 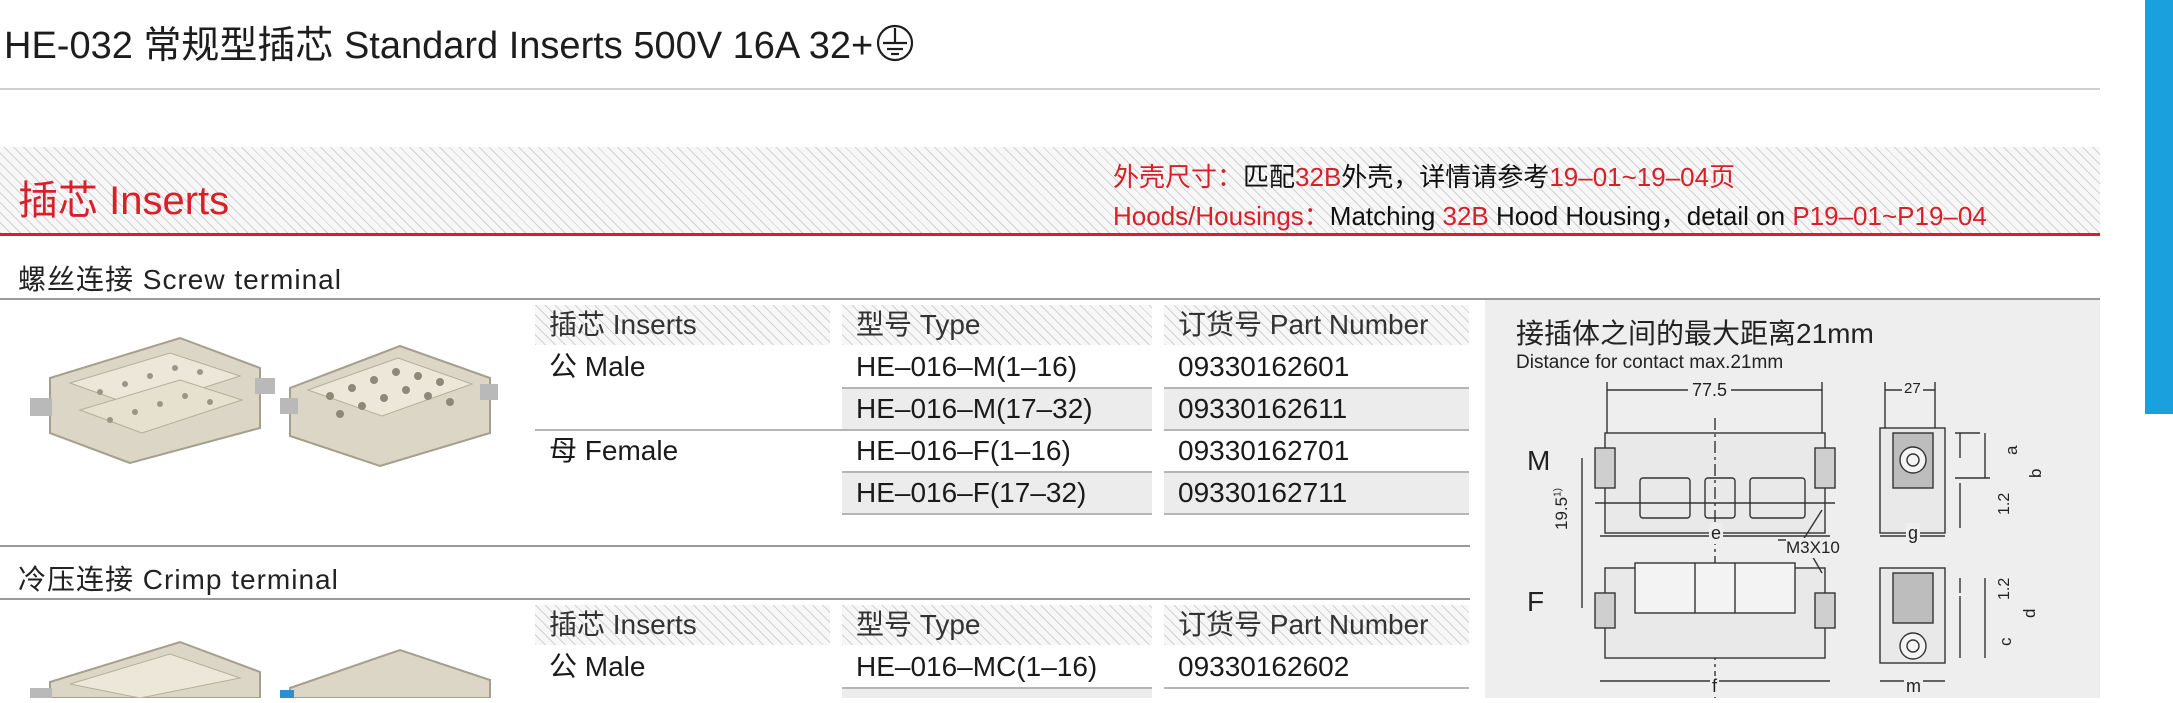 I want to click on crimp-th-part: 订货号 Part Number, so click(x=1316, y=625).